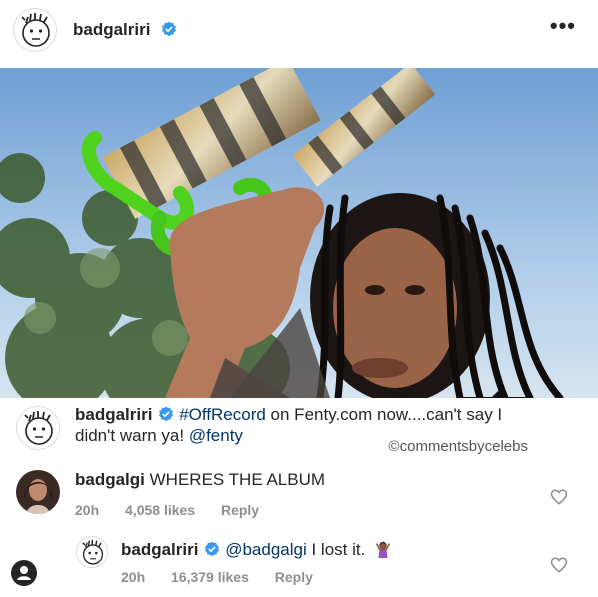 The width and height of the screenshot is (598, 597). What do you see at coordinates (458, 446) in the screenshot?
I see `watermark-text: ©commentsbycelebs` at bounding box center [458, 446].